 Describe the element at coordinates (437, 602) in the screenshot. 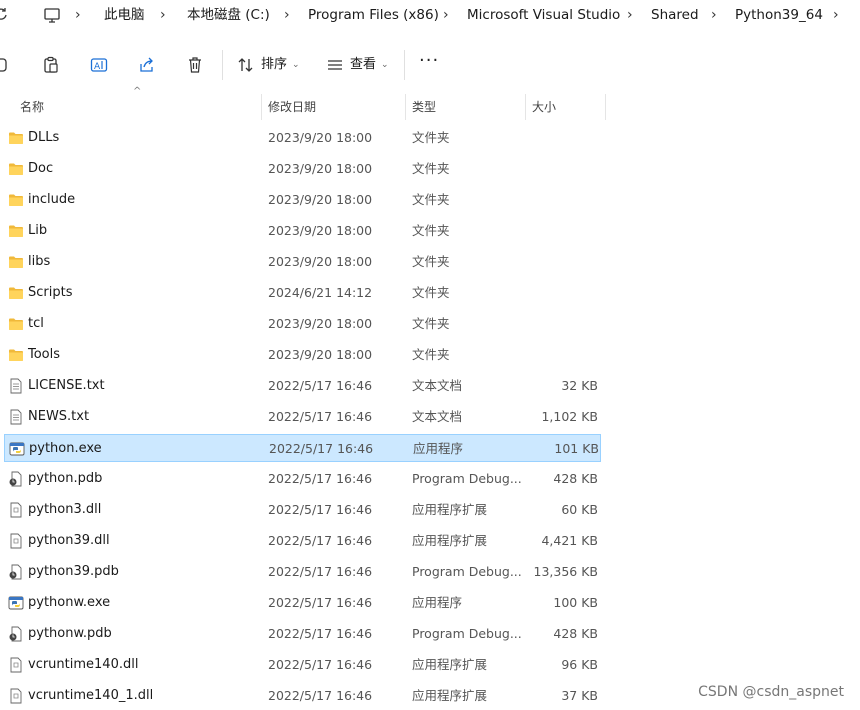

I see `file-type: 应用程序` at that location.